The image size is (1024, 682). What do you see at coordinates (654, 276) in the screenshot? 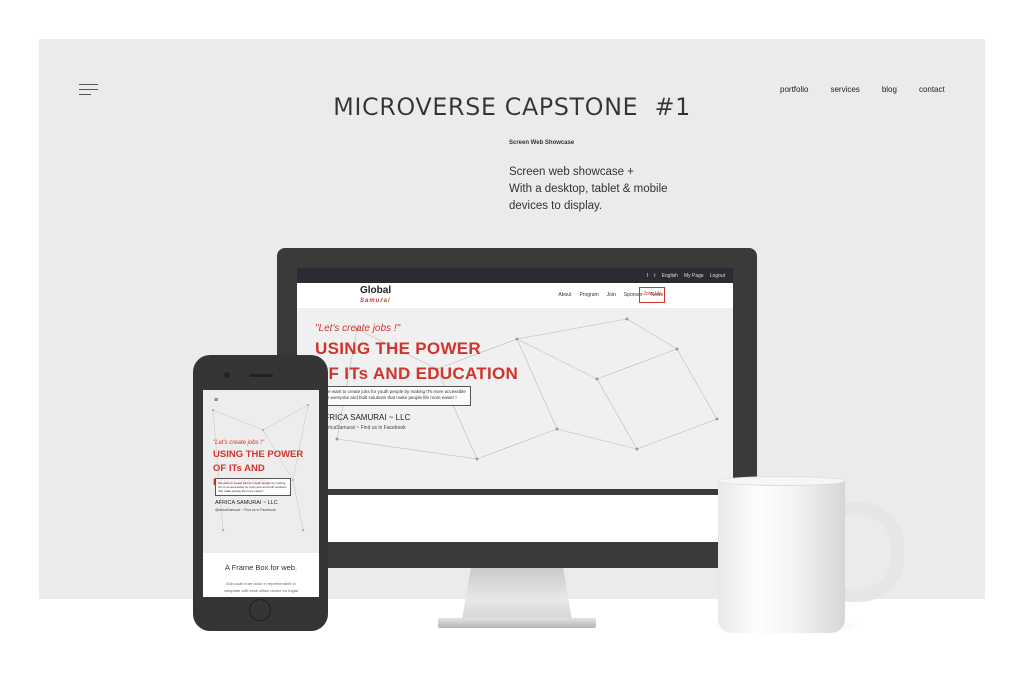
I see `twitter-icon: t` at bounding box center [654, 276].